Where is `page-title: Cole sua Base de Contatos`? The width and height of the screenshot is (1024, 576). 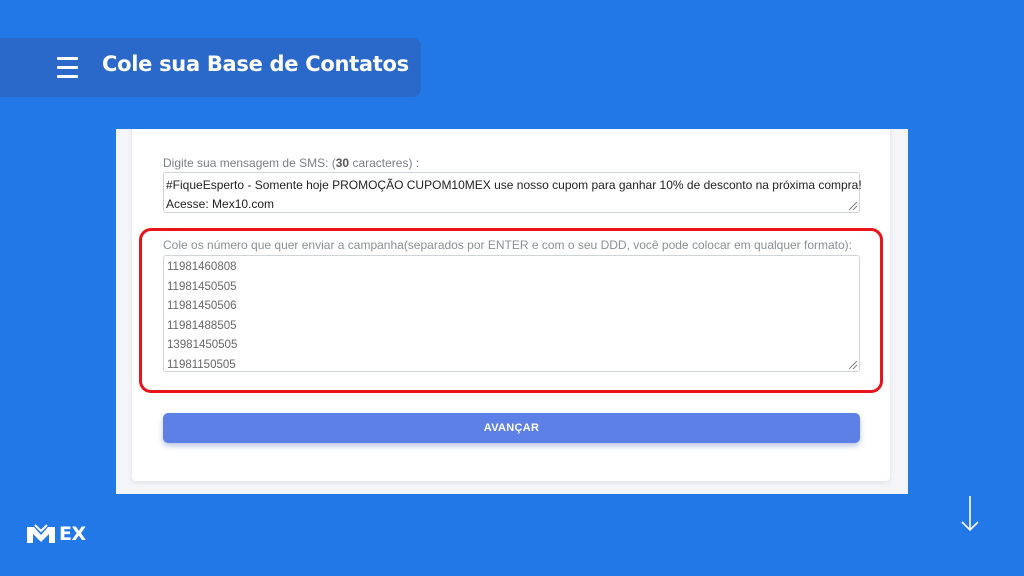 page-title: Cole sua Base de Contatos is located at coordinates (255, 64).